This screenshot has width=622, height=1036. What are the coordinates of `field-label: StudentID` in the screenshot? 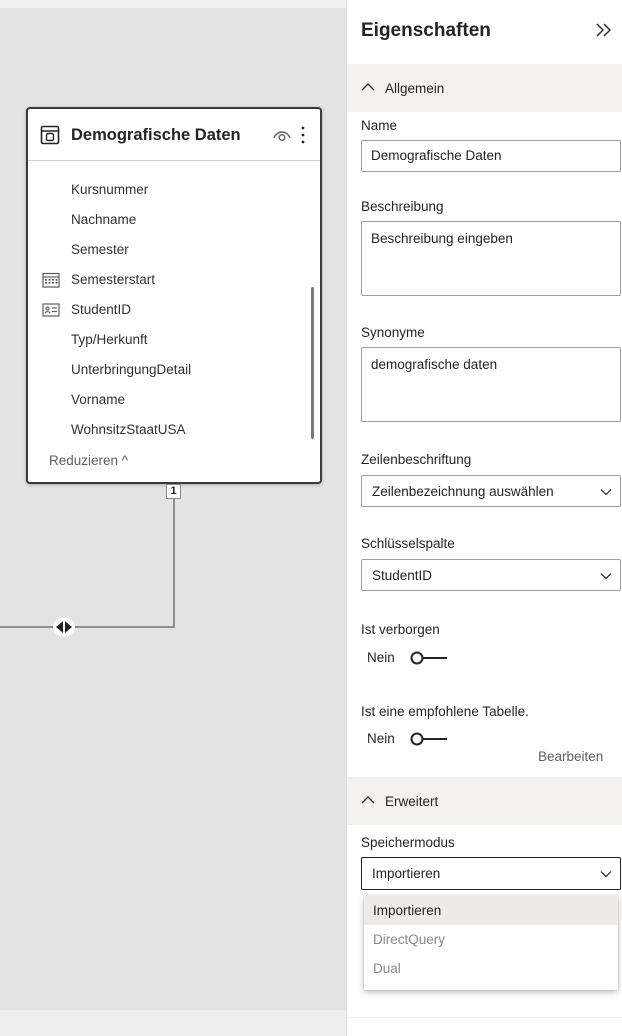 It's located at (101, 309).